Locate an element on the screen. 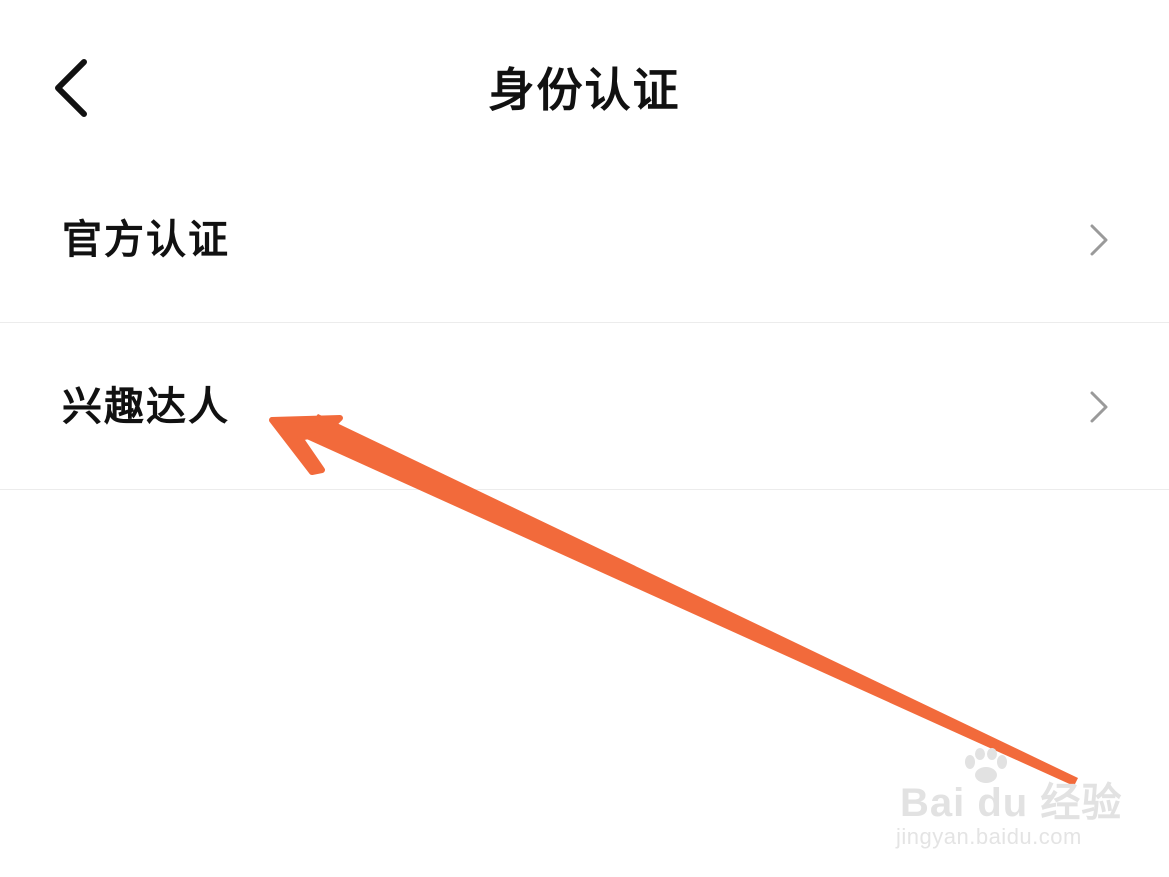 This screenshot has height=877, width=1169. watermark-brand: Bai du 经验 is located at coordinates (1011, 803).